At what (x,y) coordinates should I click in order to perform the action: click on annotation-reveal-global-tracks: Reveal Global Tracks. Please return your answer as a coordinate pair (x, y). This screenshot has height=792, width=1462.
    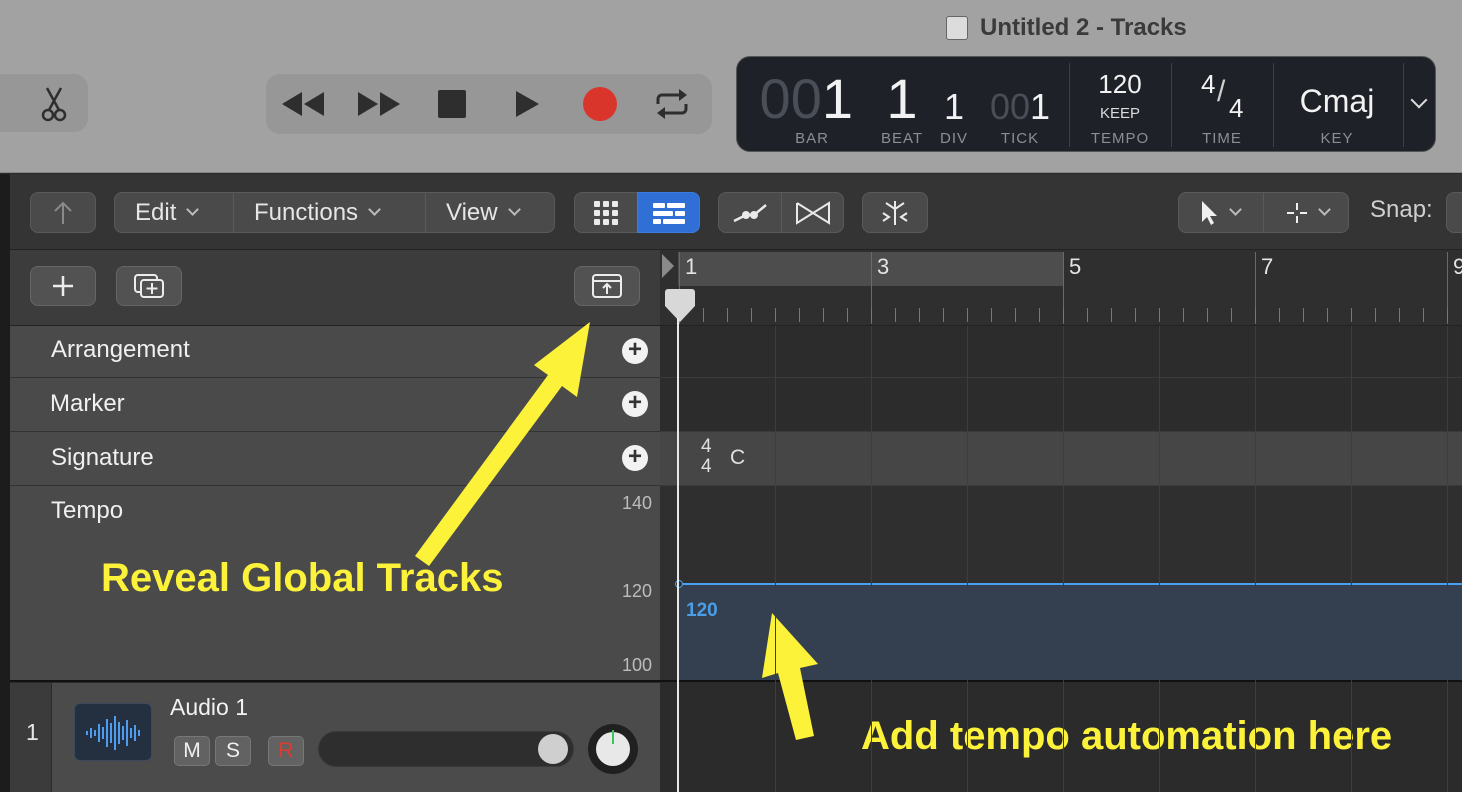
    Looking at the image, I should click on (302, 578).